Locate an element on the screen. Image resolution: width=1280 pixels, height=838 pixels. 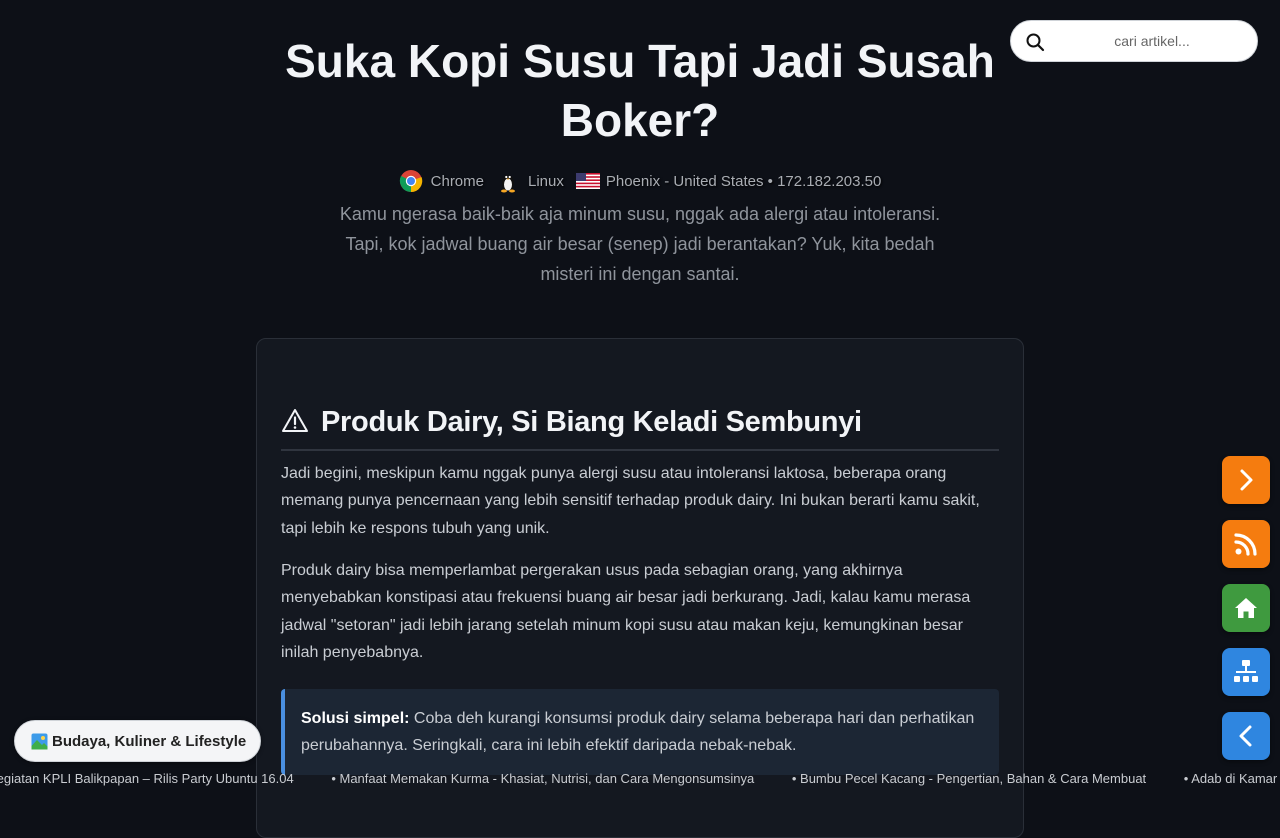
section-heading-text: Produk Dairy, Si Biang Keladi Sembunyi is located at coordinates (591, 422).